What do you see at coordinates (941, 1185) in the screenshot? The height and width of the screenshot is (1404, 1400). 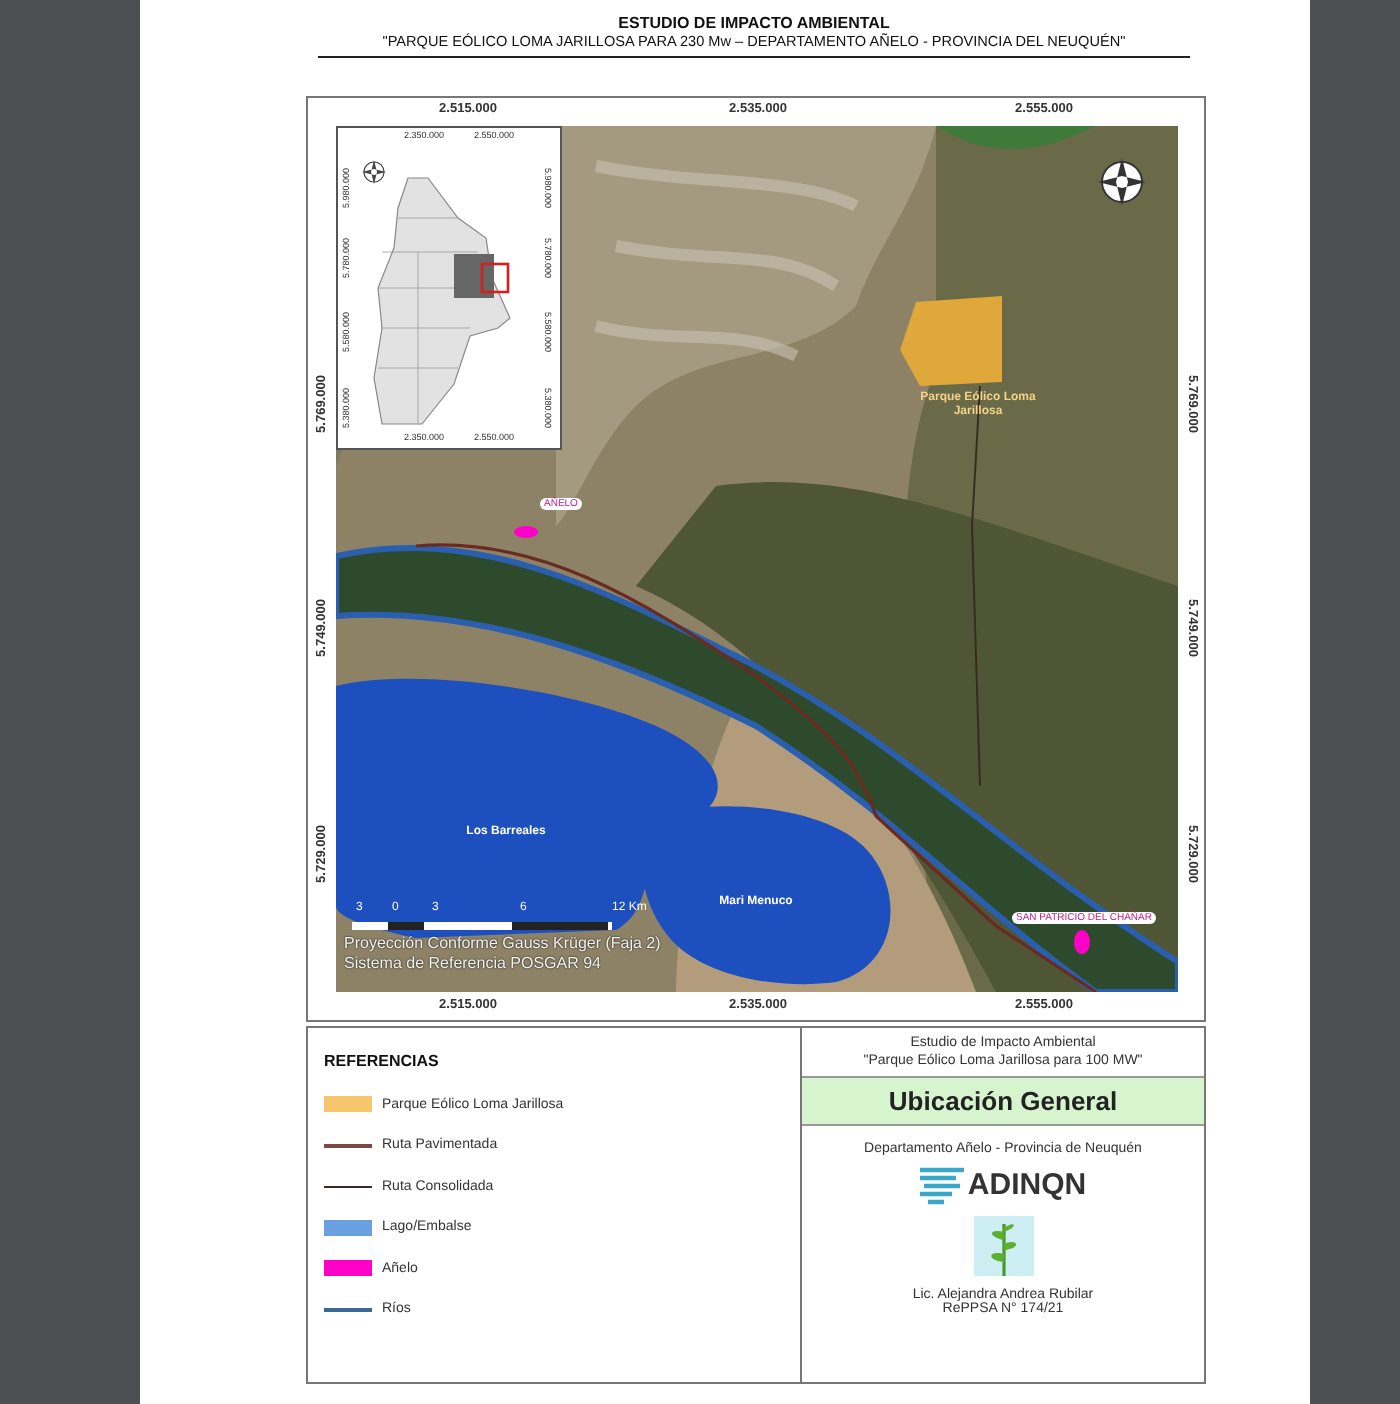 I see `stripes-logo-icon` at bounding box center [941, 1185].